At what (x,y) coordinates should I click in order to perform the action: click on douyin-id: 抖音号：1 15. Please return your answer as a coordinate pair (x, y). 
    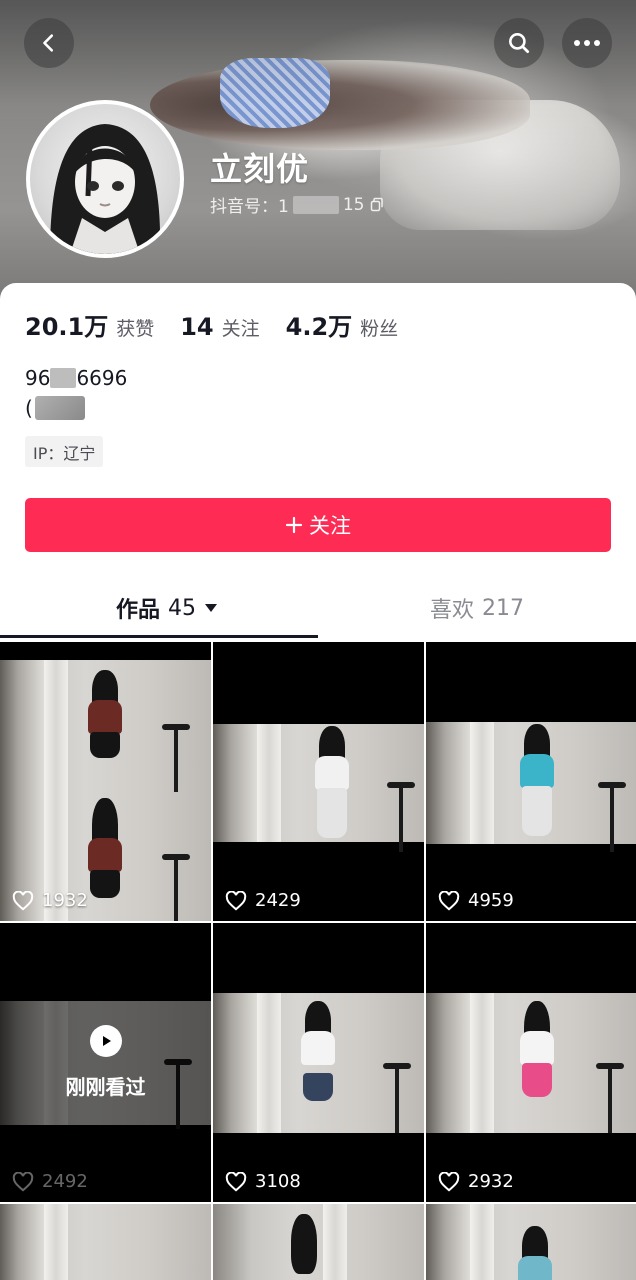
    Looking at the image, I should click on (297, 204).